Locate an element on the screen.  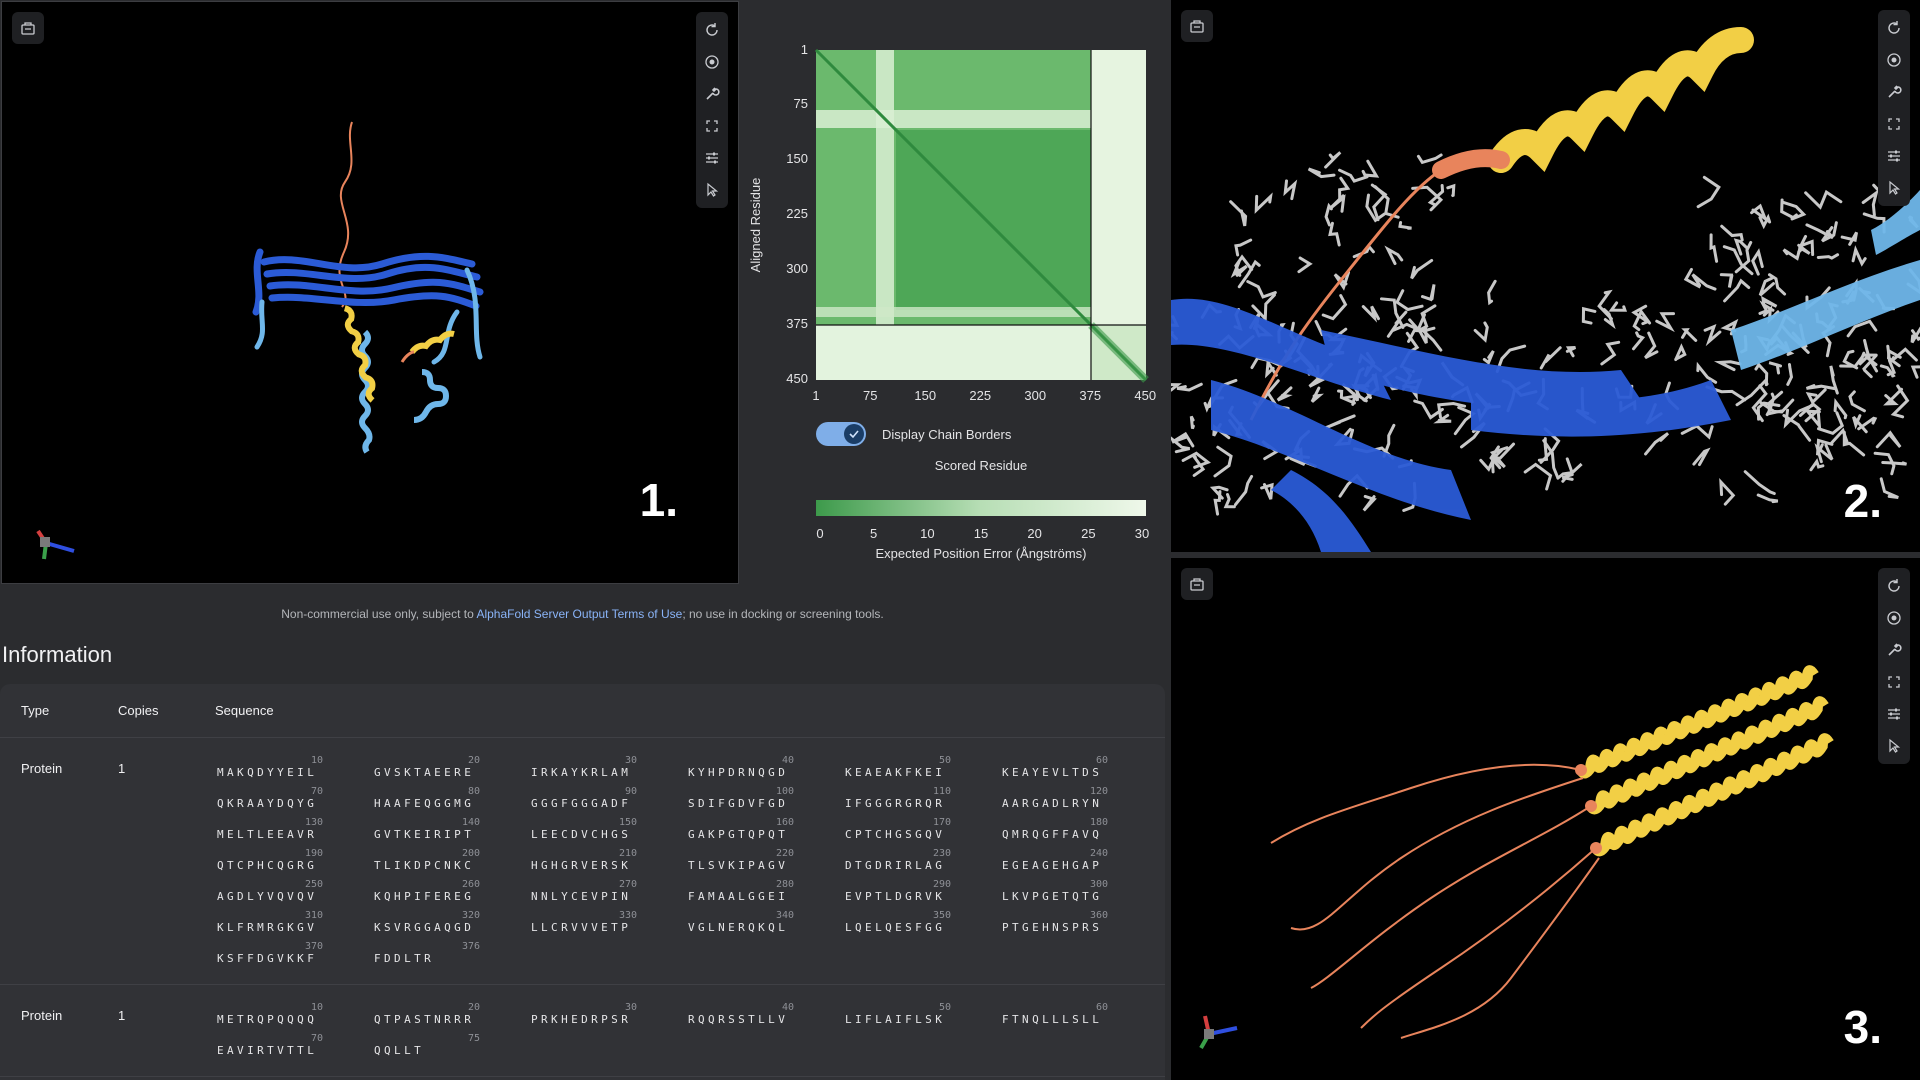
focus-icon is located at coordinates (1894, 60).